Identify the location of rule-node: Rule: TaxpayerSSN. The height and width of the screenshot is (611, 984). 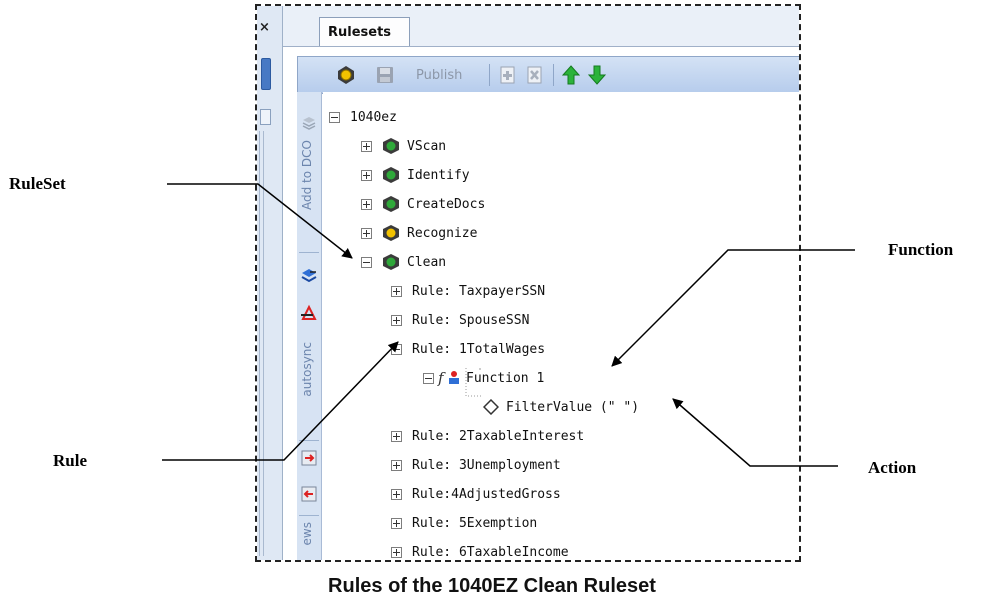
(468, 291).